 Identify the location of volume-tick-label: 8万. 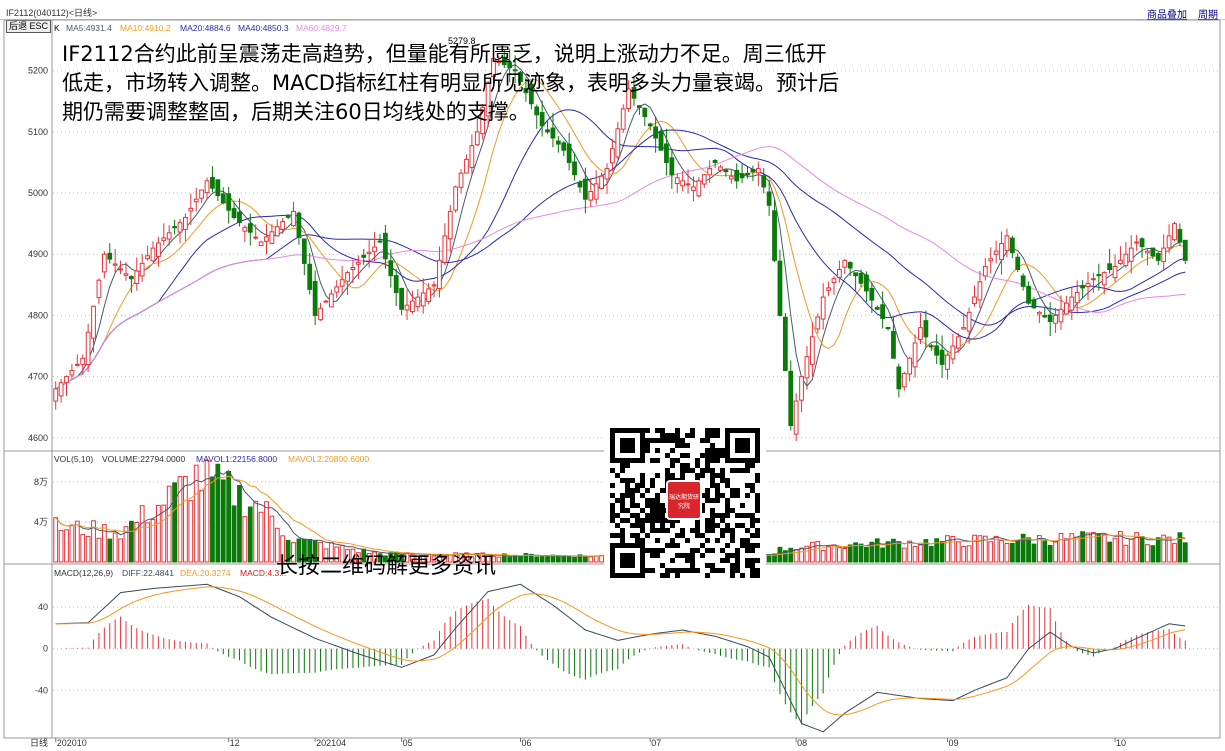
(41, 482).